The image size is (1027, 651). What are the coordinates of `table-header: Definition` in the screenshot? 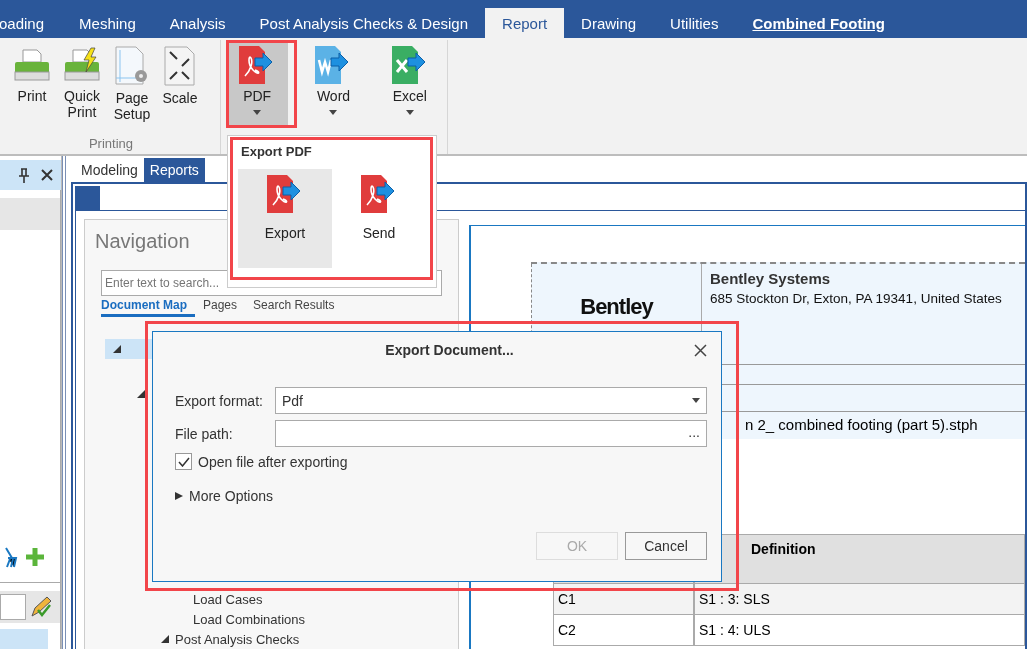 It's located at (859, 559).